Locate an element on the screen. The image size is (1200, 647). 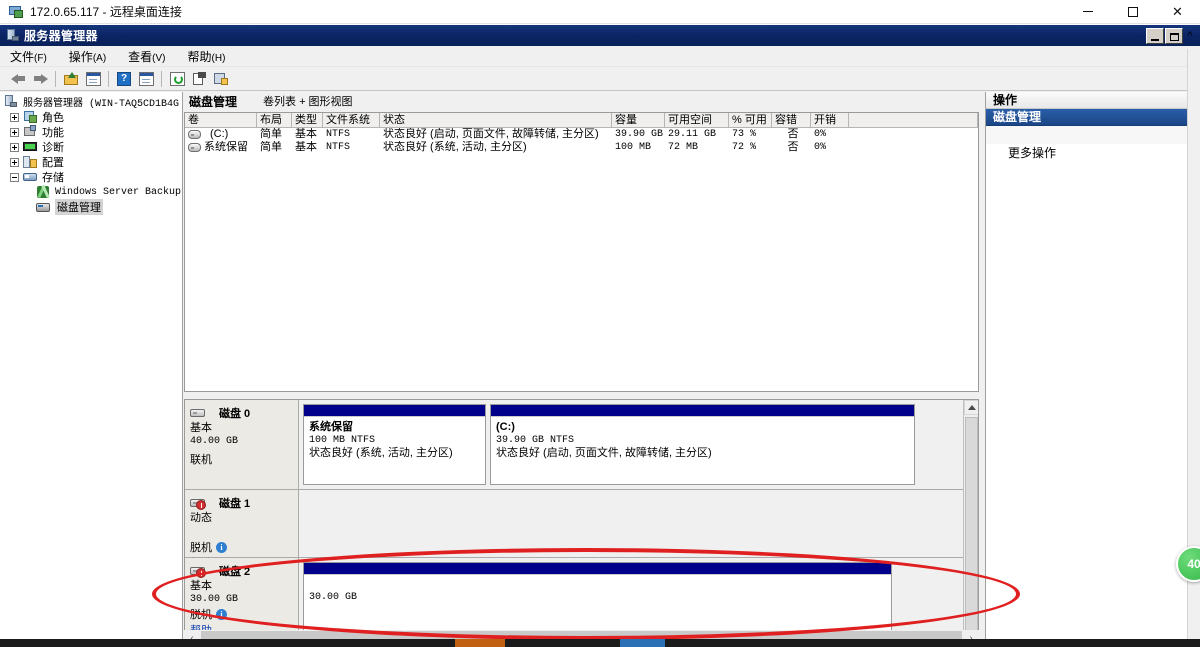
taskbar is located at coordinates (600, 643).